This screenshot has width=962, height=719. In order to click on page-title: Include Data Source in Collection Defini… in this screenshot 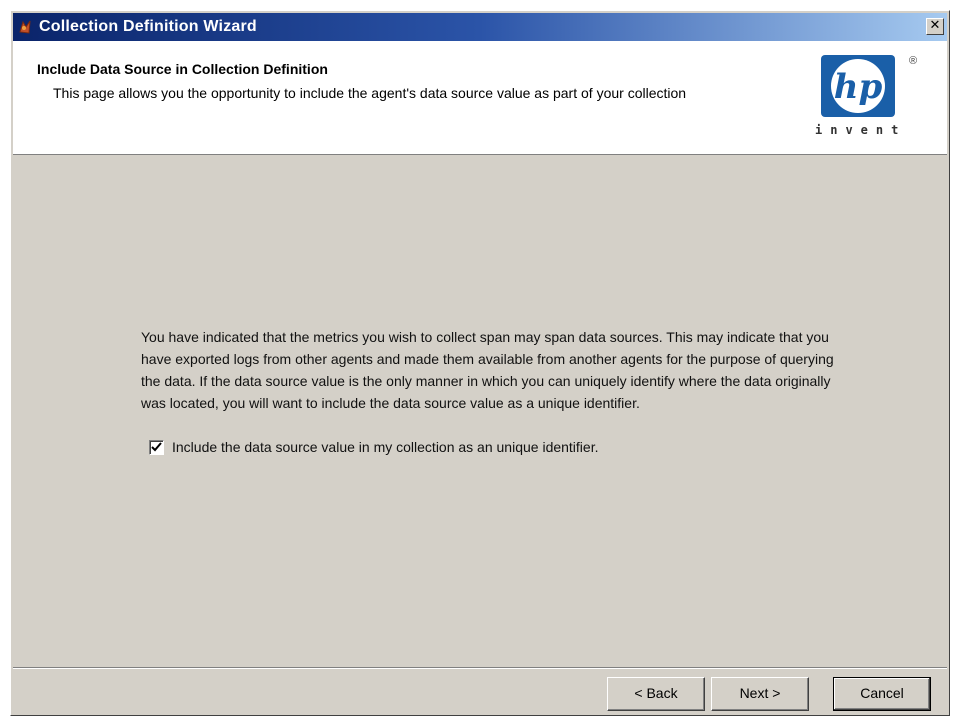, I will do `click(182, 69)`.